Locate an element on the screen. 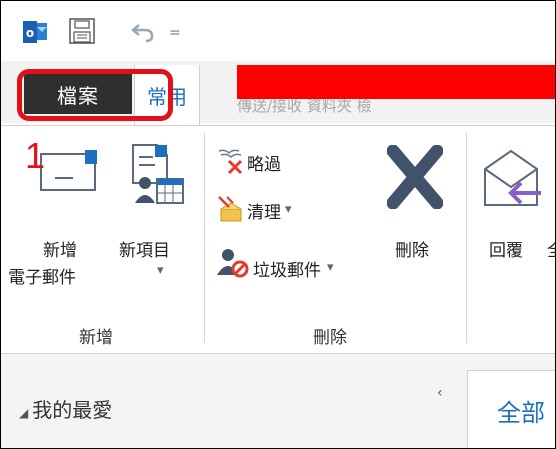 This screenshot has width=556, height=449. junk-mail-dropdown-icon: ▾ is located at coordinates (330, 267).